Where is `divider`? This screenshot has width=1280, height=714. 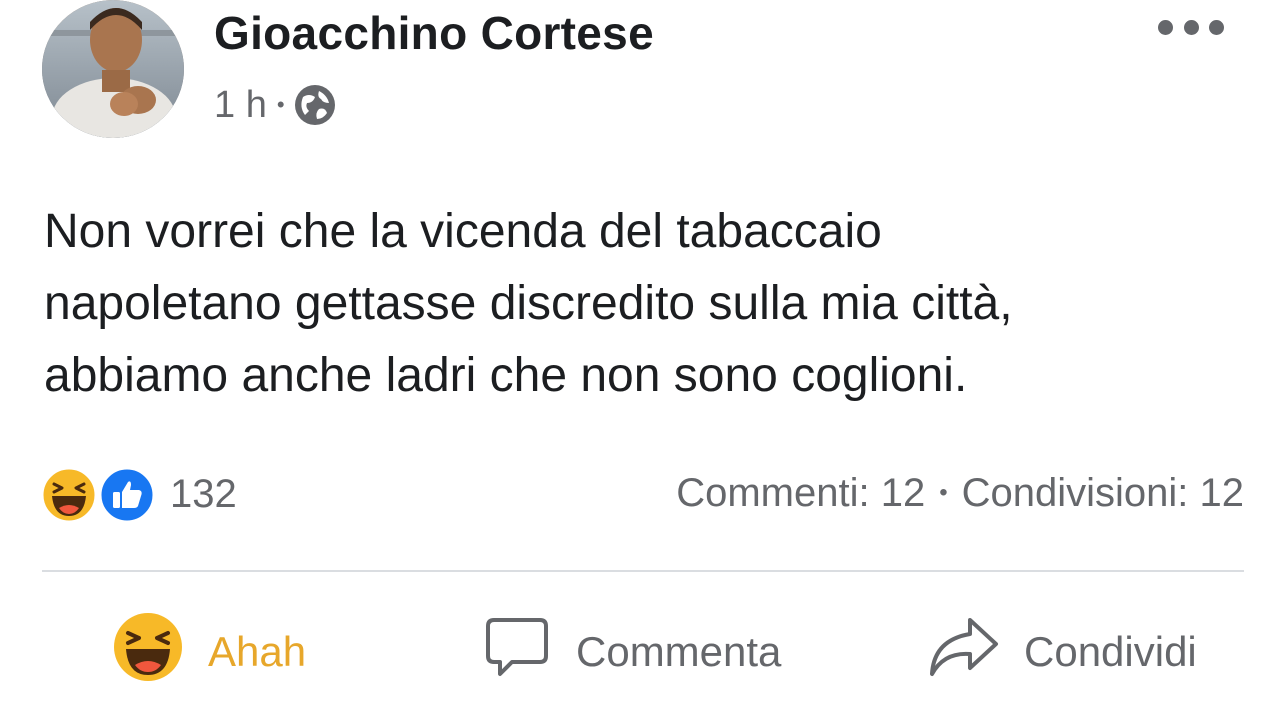
divider is located at coordinates (643, 571).